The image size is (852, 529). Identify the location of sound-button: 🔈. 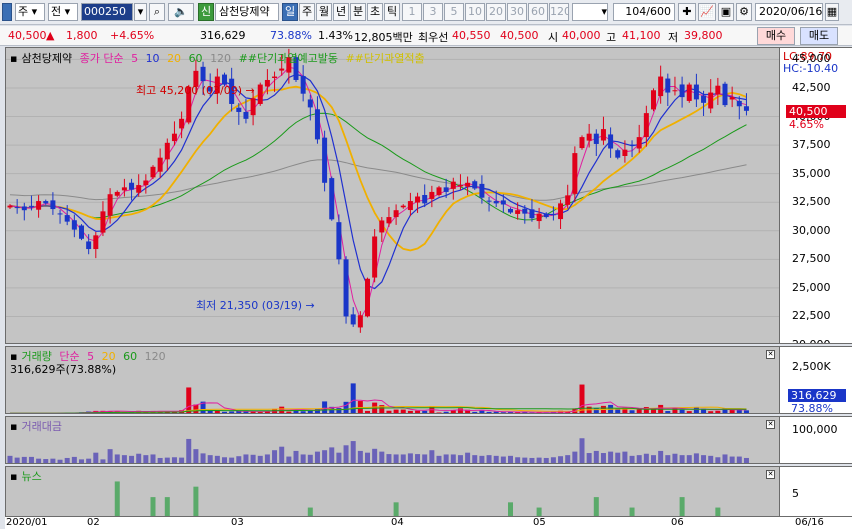
(181, 12).